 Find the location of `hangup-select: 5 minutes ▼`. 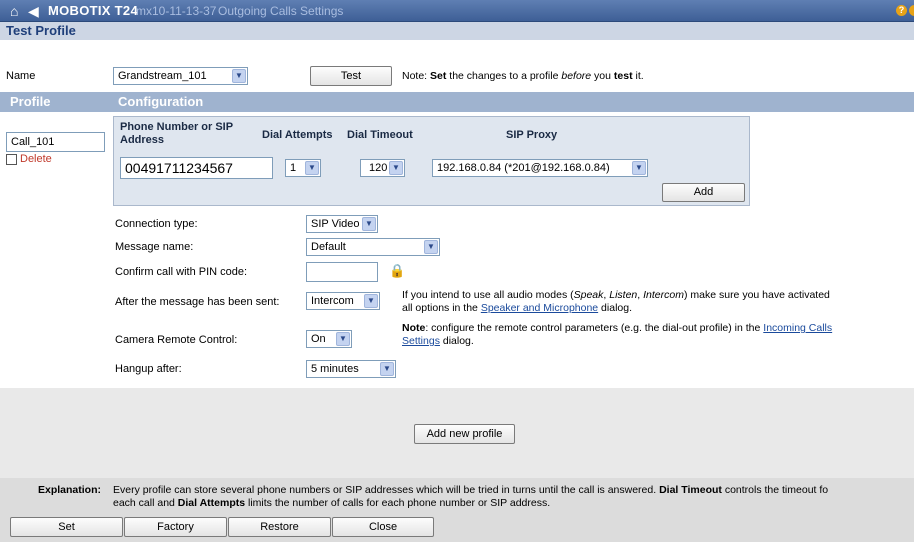

hangup-select: 5 minutes ▼ is located at coordinates (351, 369).